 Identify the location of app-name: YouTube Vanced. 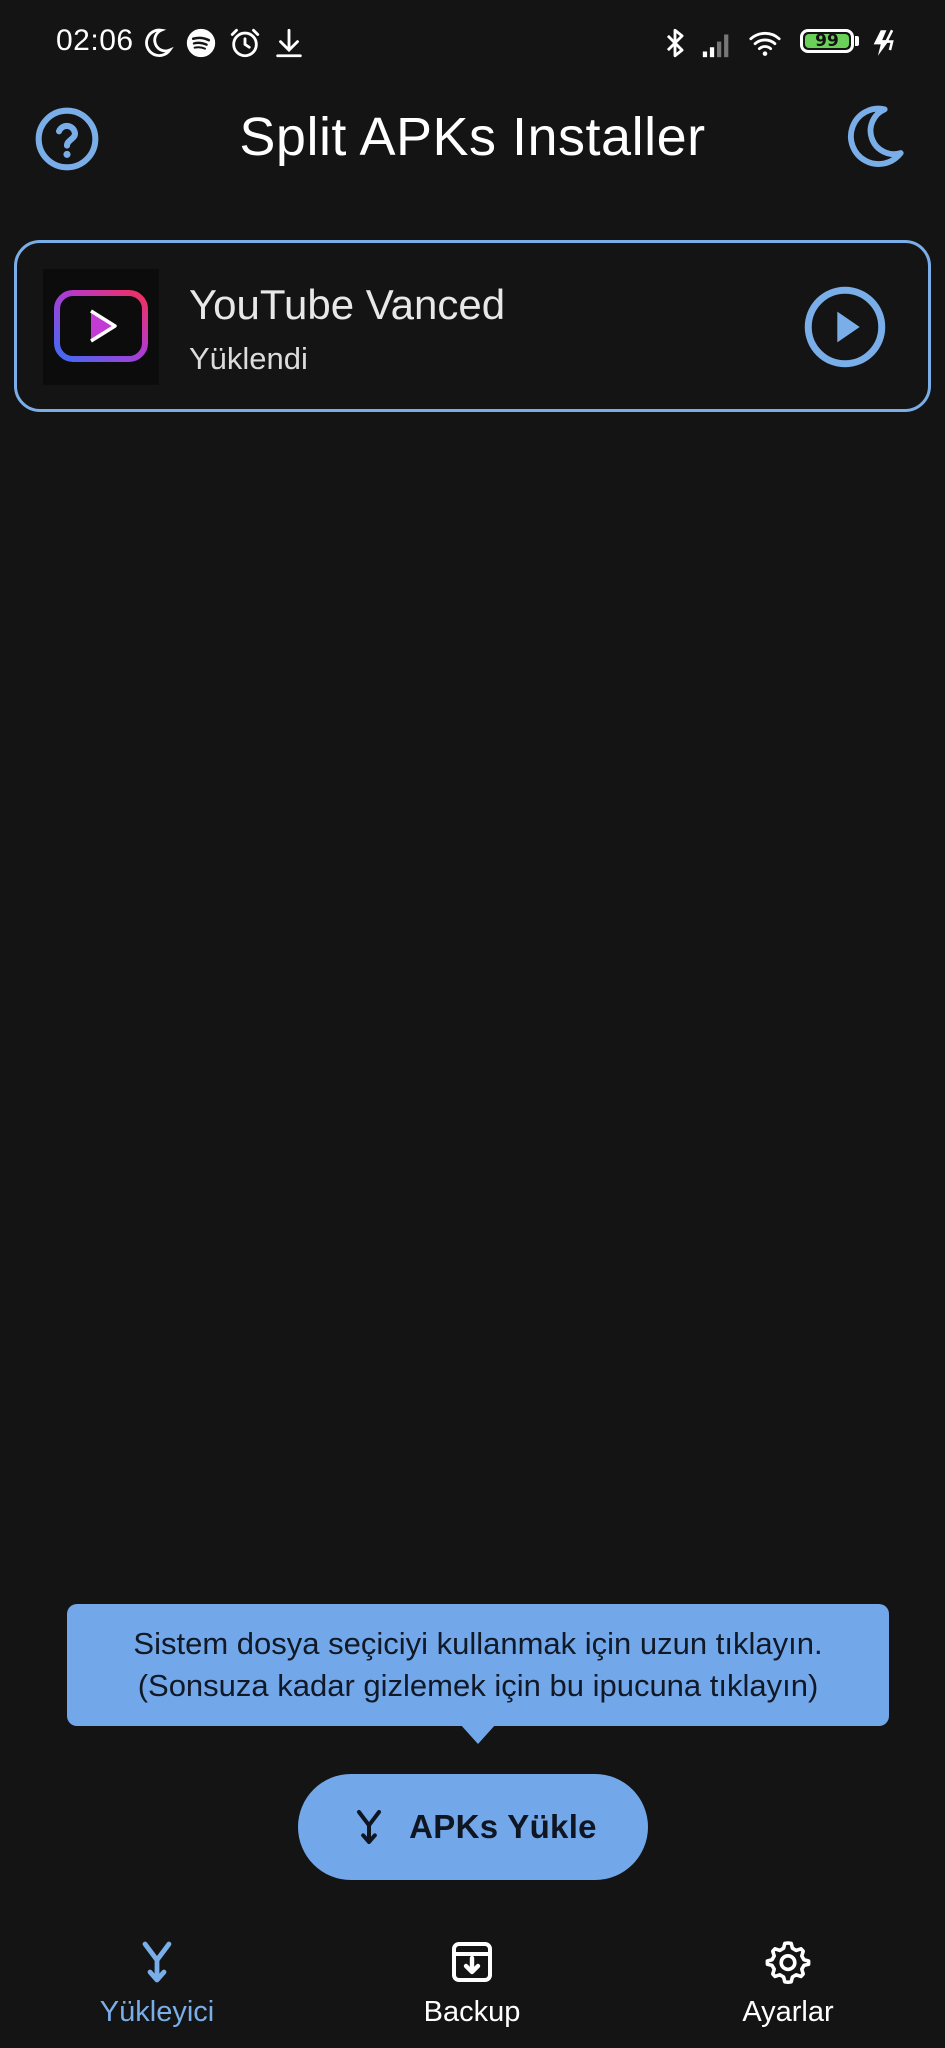
(347, 304).